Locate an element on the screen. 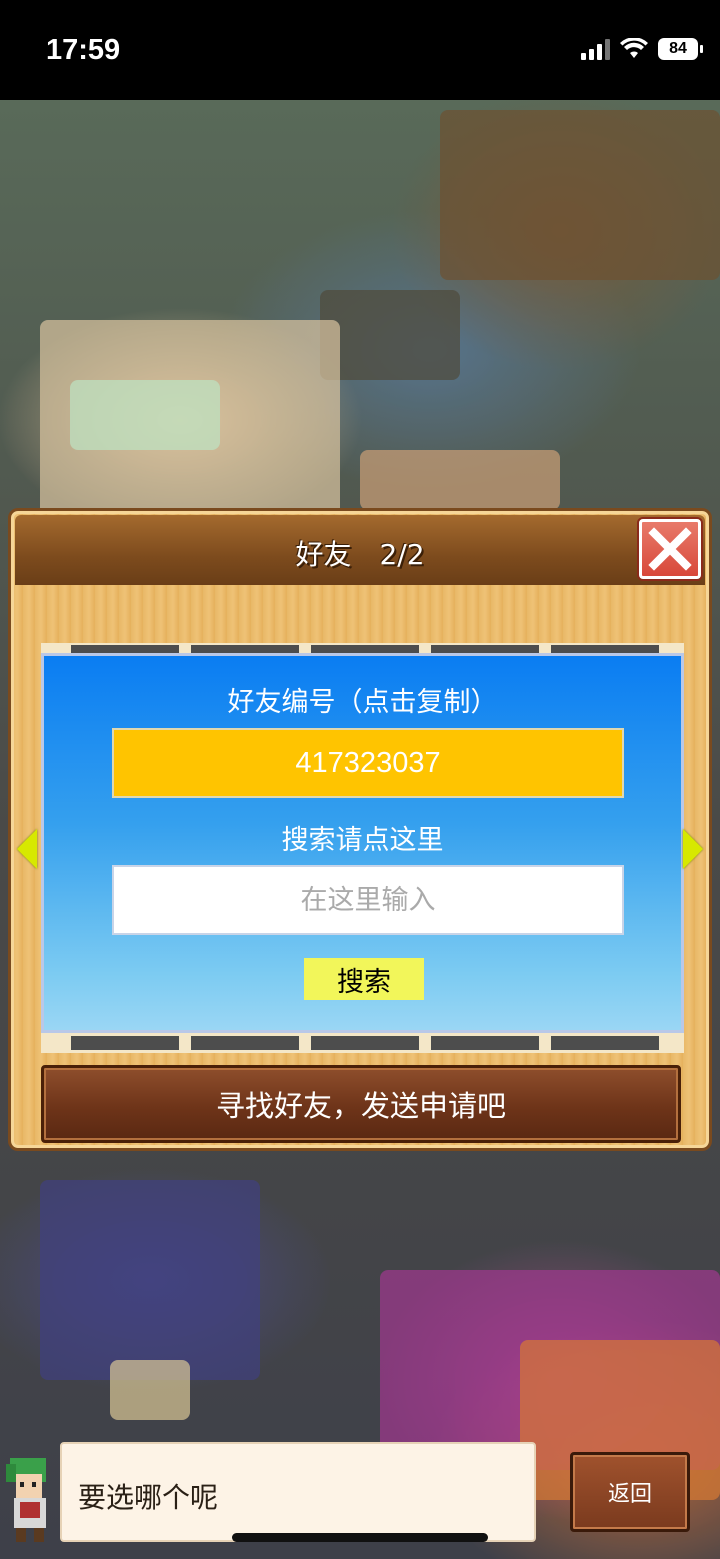 This screenshot has width=720, height=1559. battery-icon: 84 is located at coordinates (680, 49).